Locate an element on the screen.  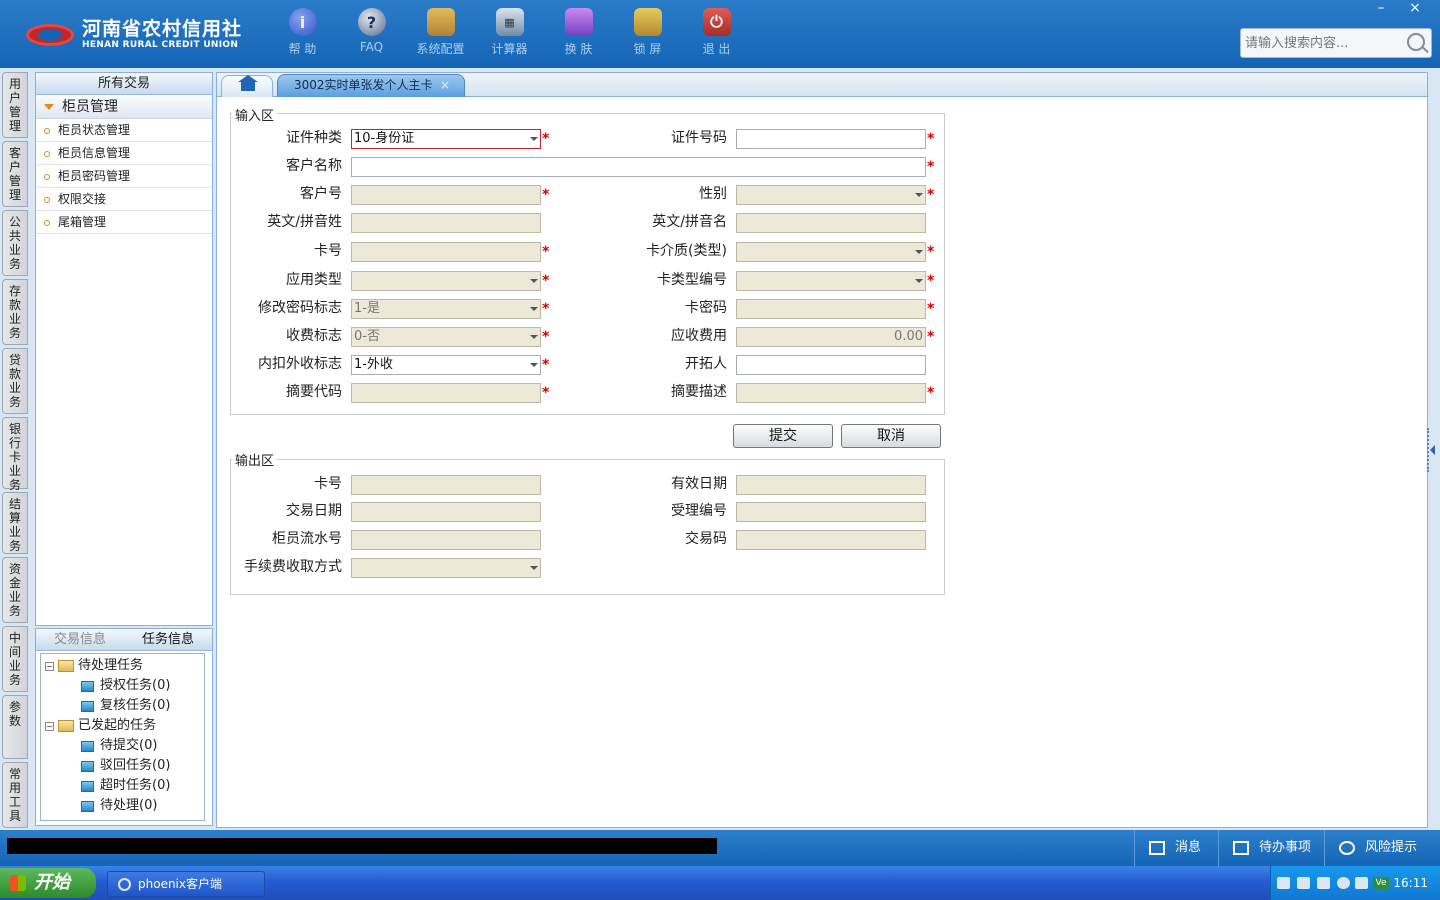
tree-node-timeout: 超时任务(0) is located at coordinates (122, 786).